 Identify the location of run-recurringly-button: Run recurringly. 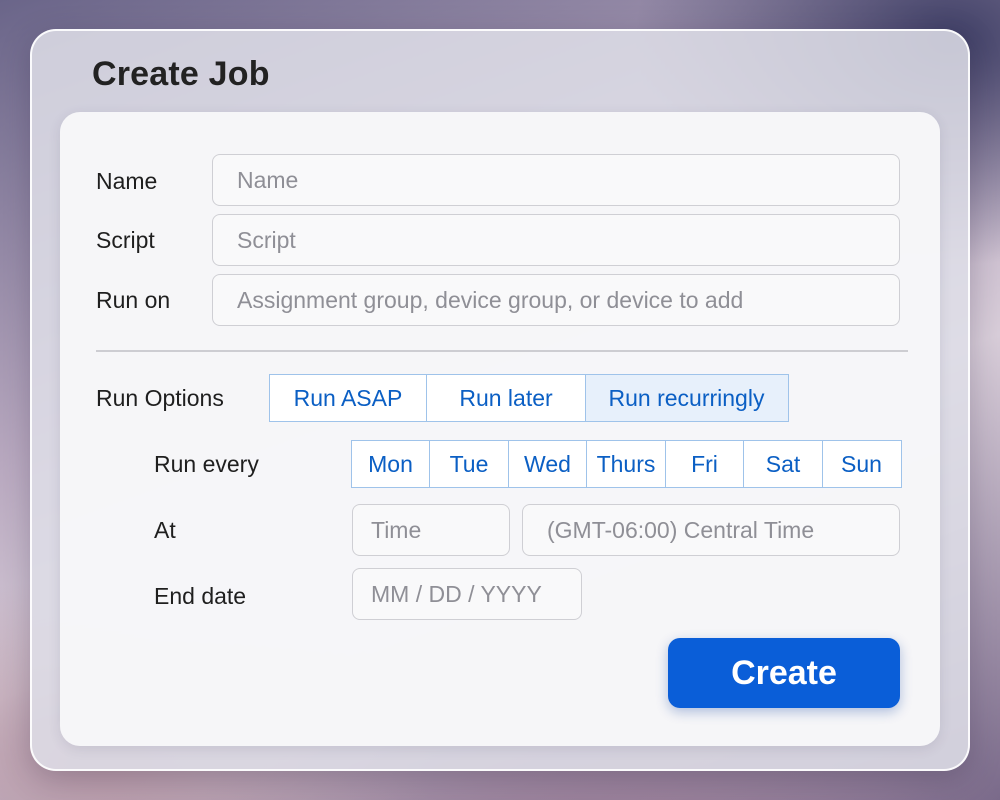
(686, 398).